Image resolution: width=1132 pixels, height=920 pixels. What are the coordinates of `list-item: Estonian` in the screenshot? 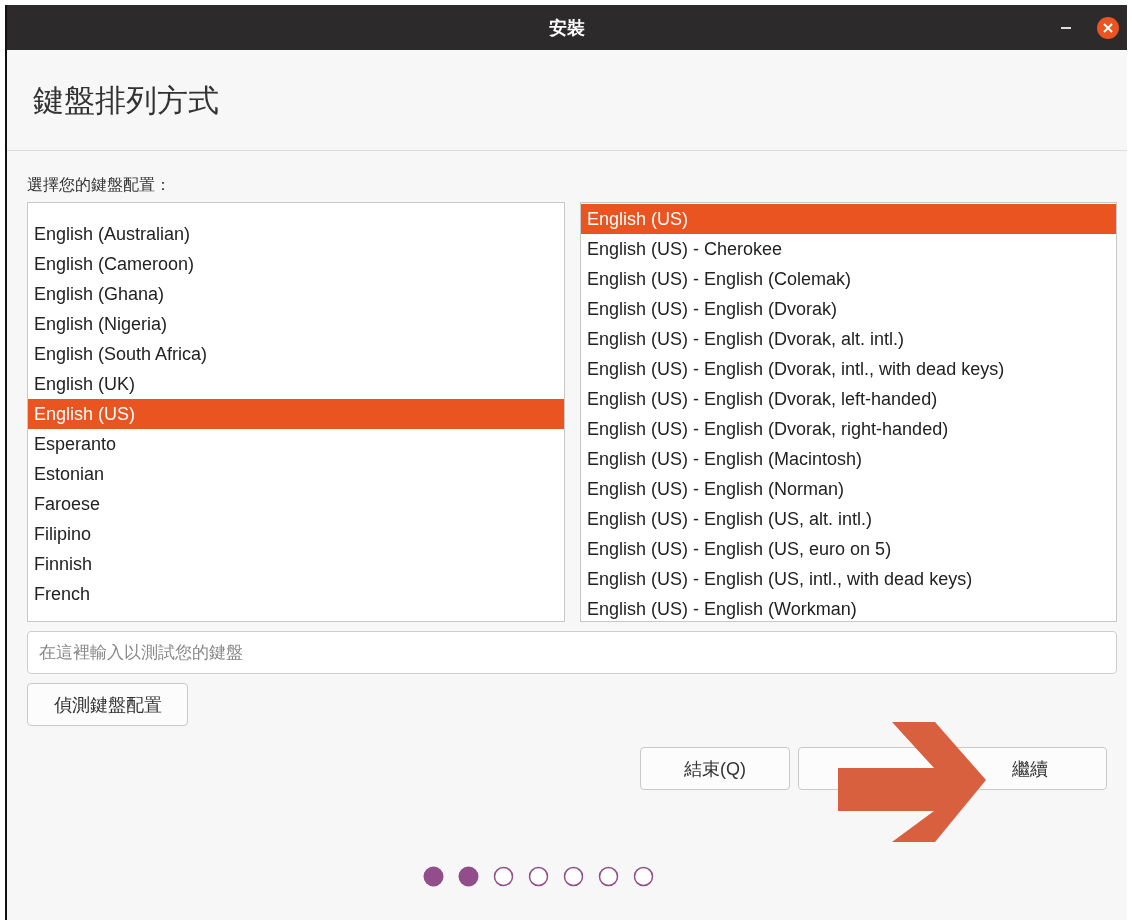 It's located at (296, 474).